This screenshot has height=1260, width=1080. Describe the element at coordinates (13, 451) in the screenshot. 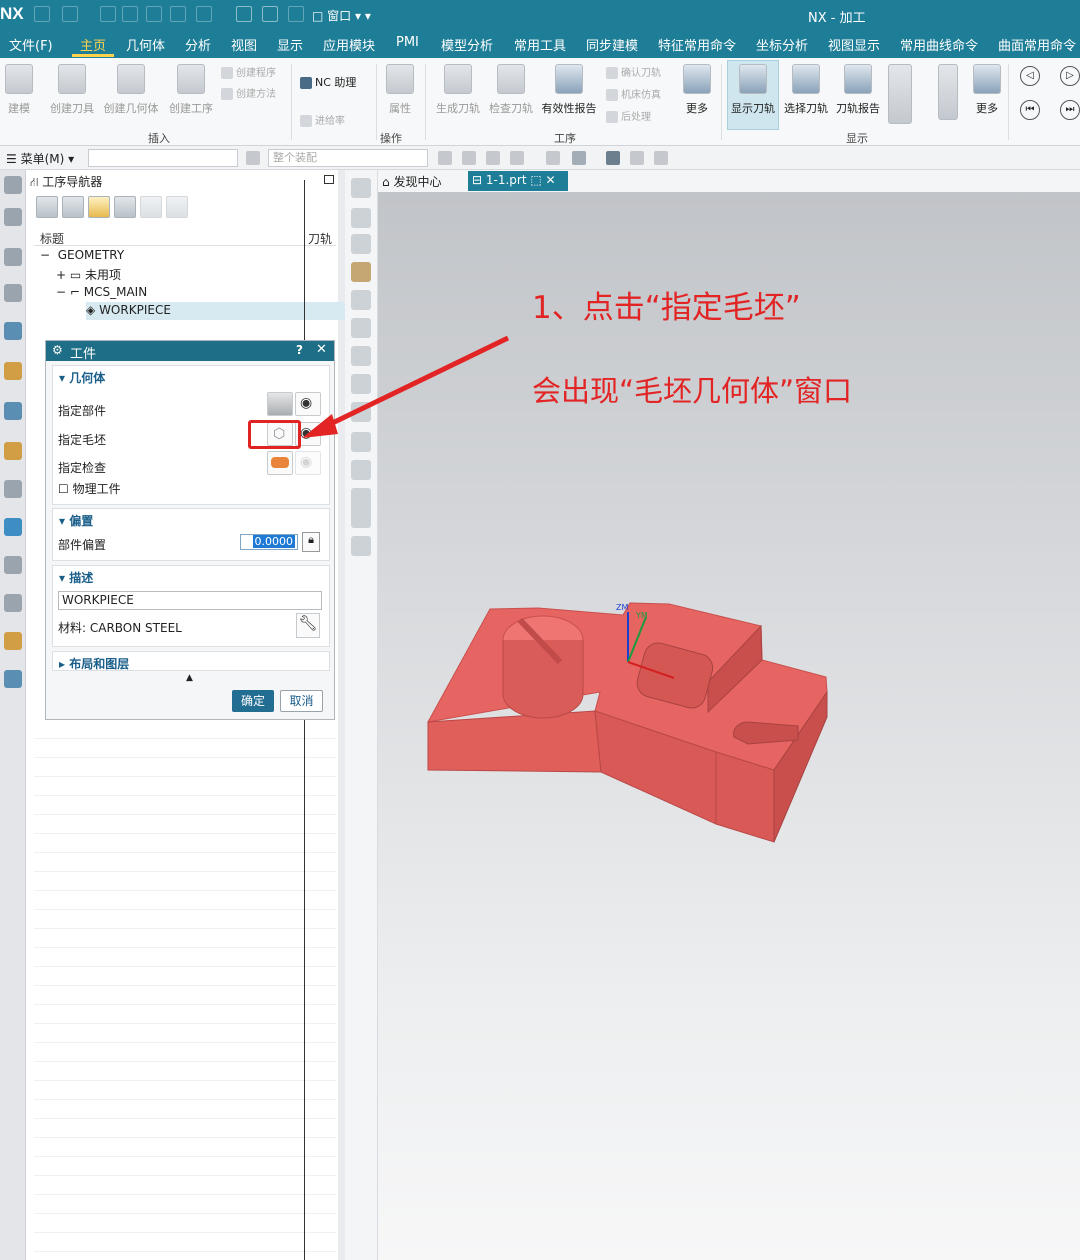

I see `reuse-library-icon` at that location.